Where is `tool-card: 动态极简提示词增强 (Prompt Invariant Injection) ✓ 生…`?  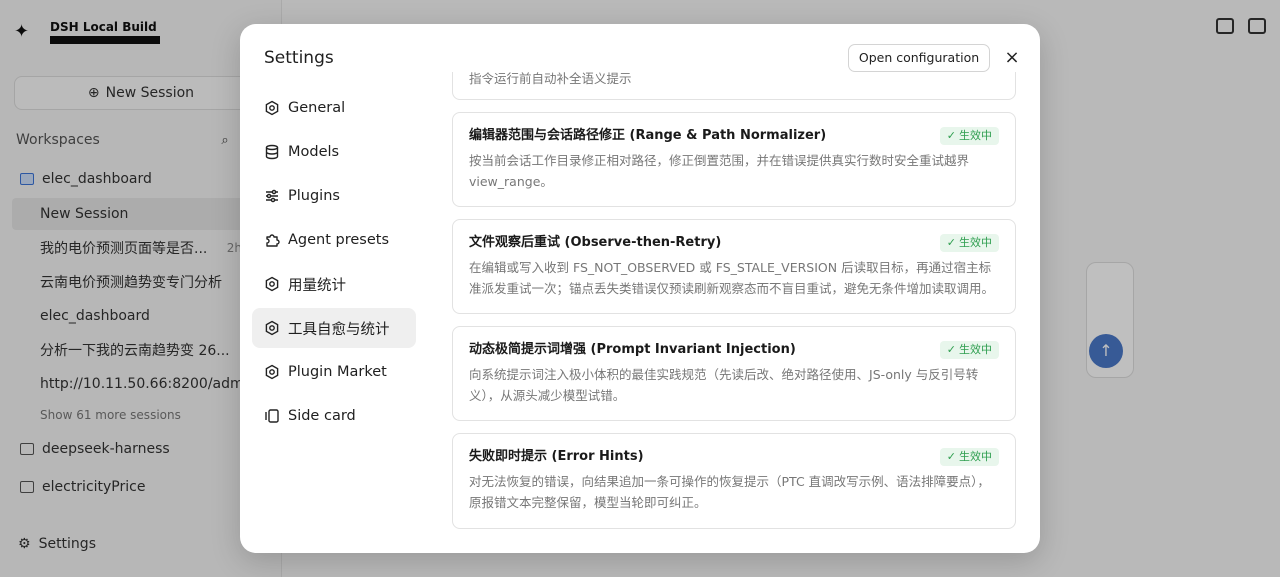 tool-card: 动态极简提示词增强 (Prompt Invariant Injection) ✓ 生… is located at coordinates (734, 373).